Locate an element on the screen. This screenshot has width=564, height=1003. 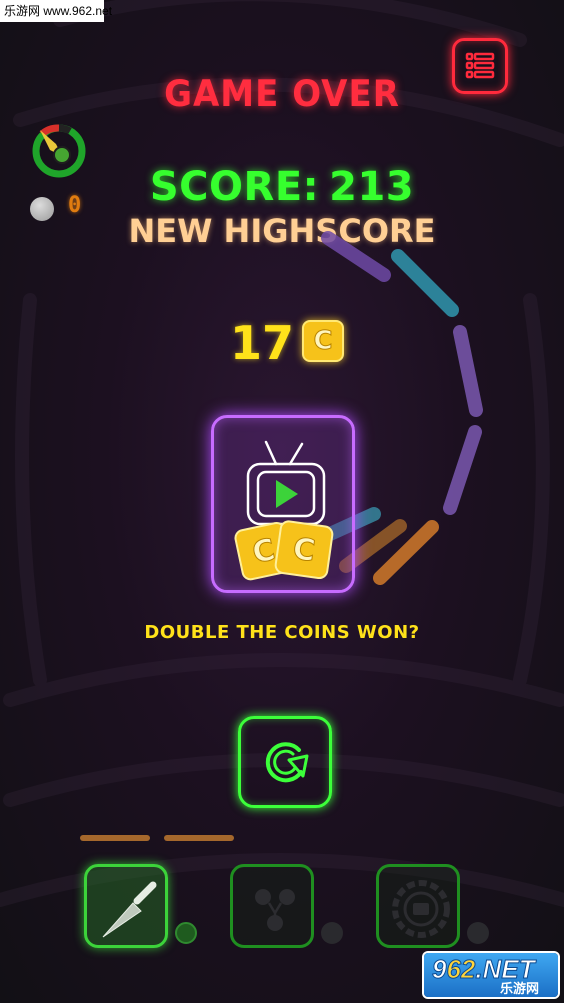
coin-icon: C is located at coordinates (323, 341).